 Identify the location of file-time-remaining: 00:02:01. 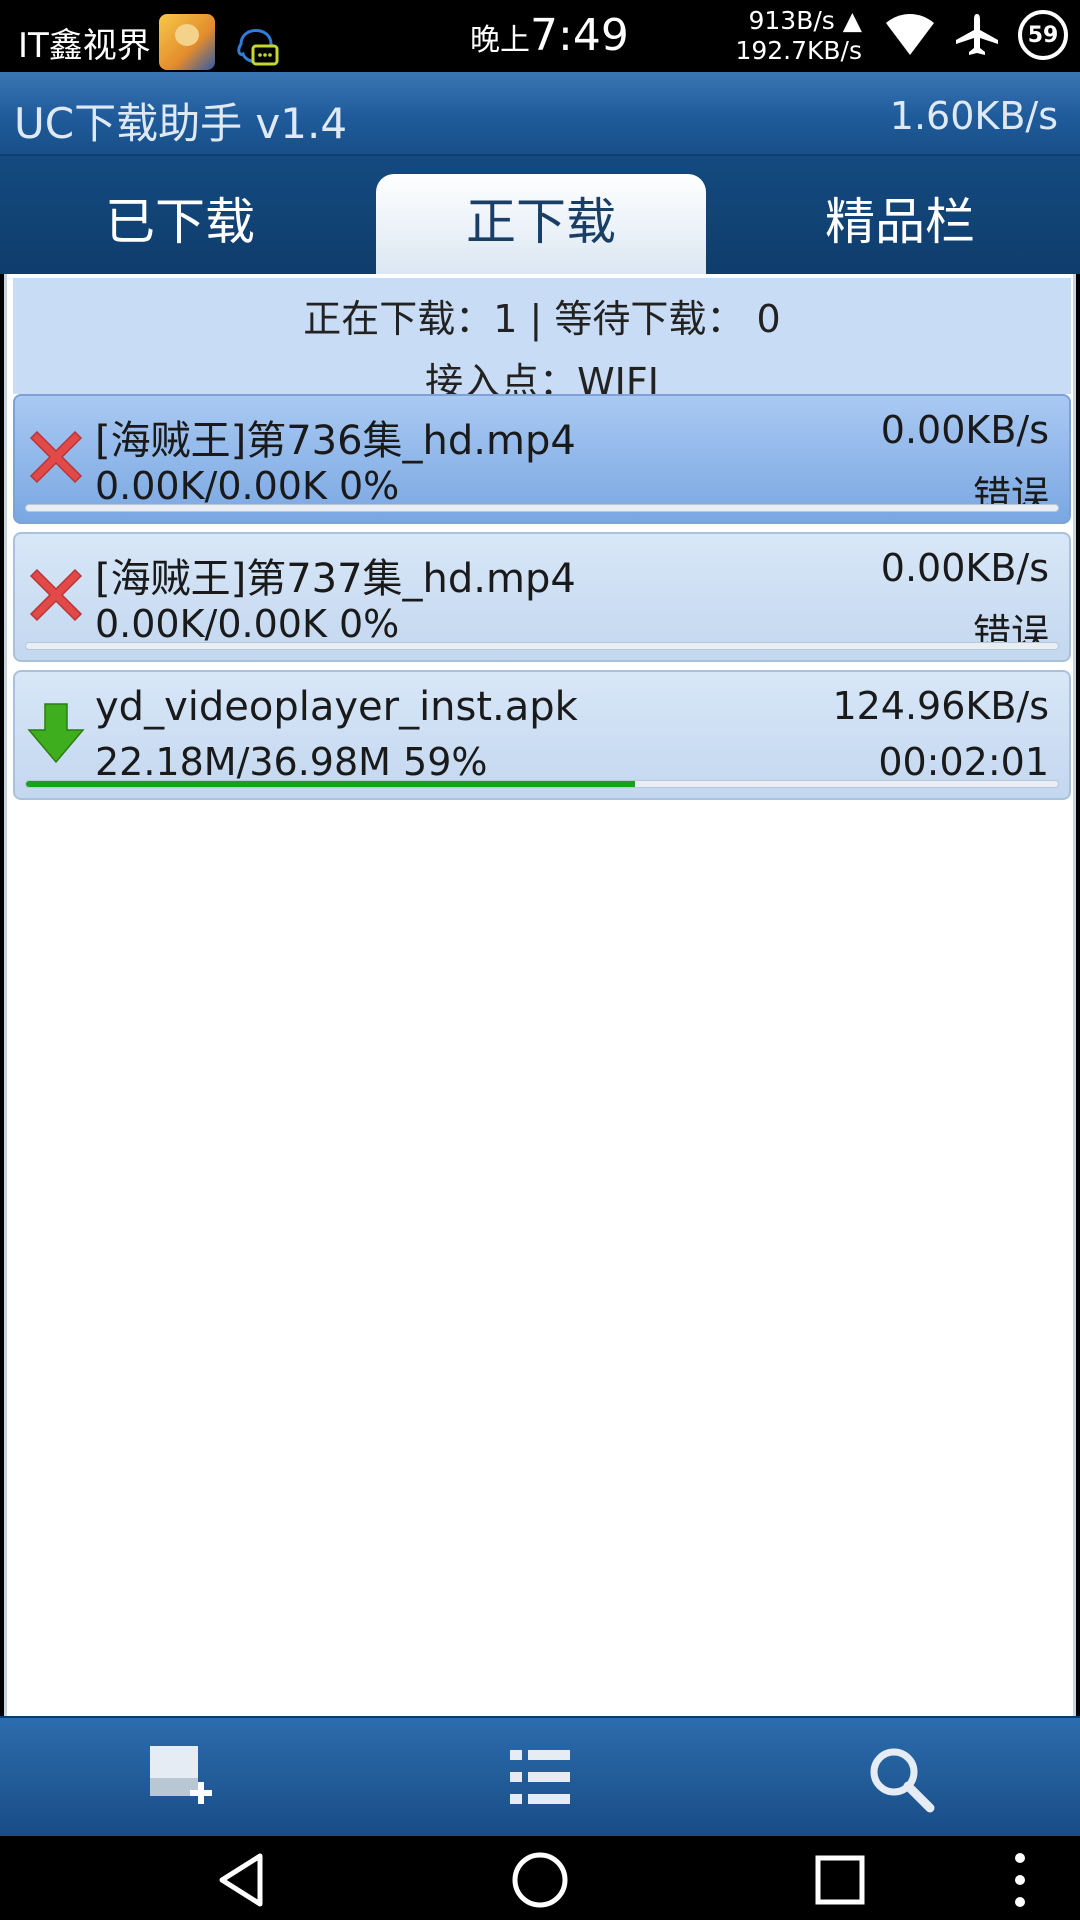
(963, 762).